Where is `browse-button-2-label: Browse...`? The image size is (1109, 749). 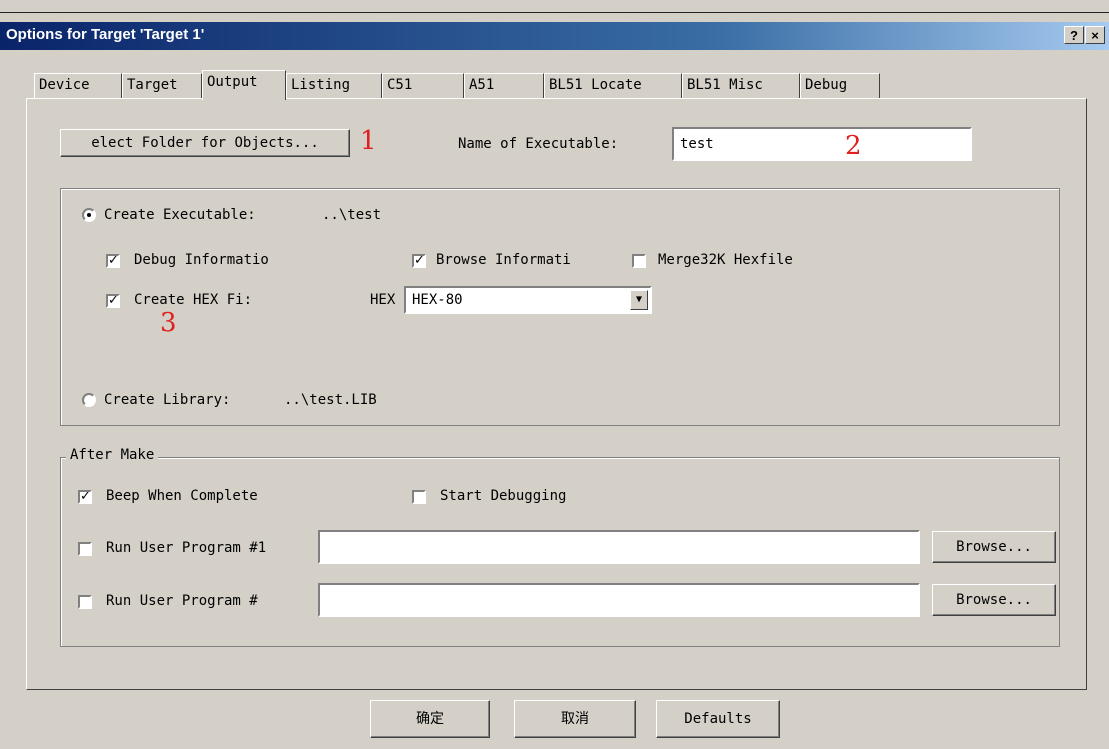 browse-button-2-label: Browse... is located at coordinates (994, 600).